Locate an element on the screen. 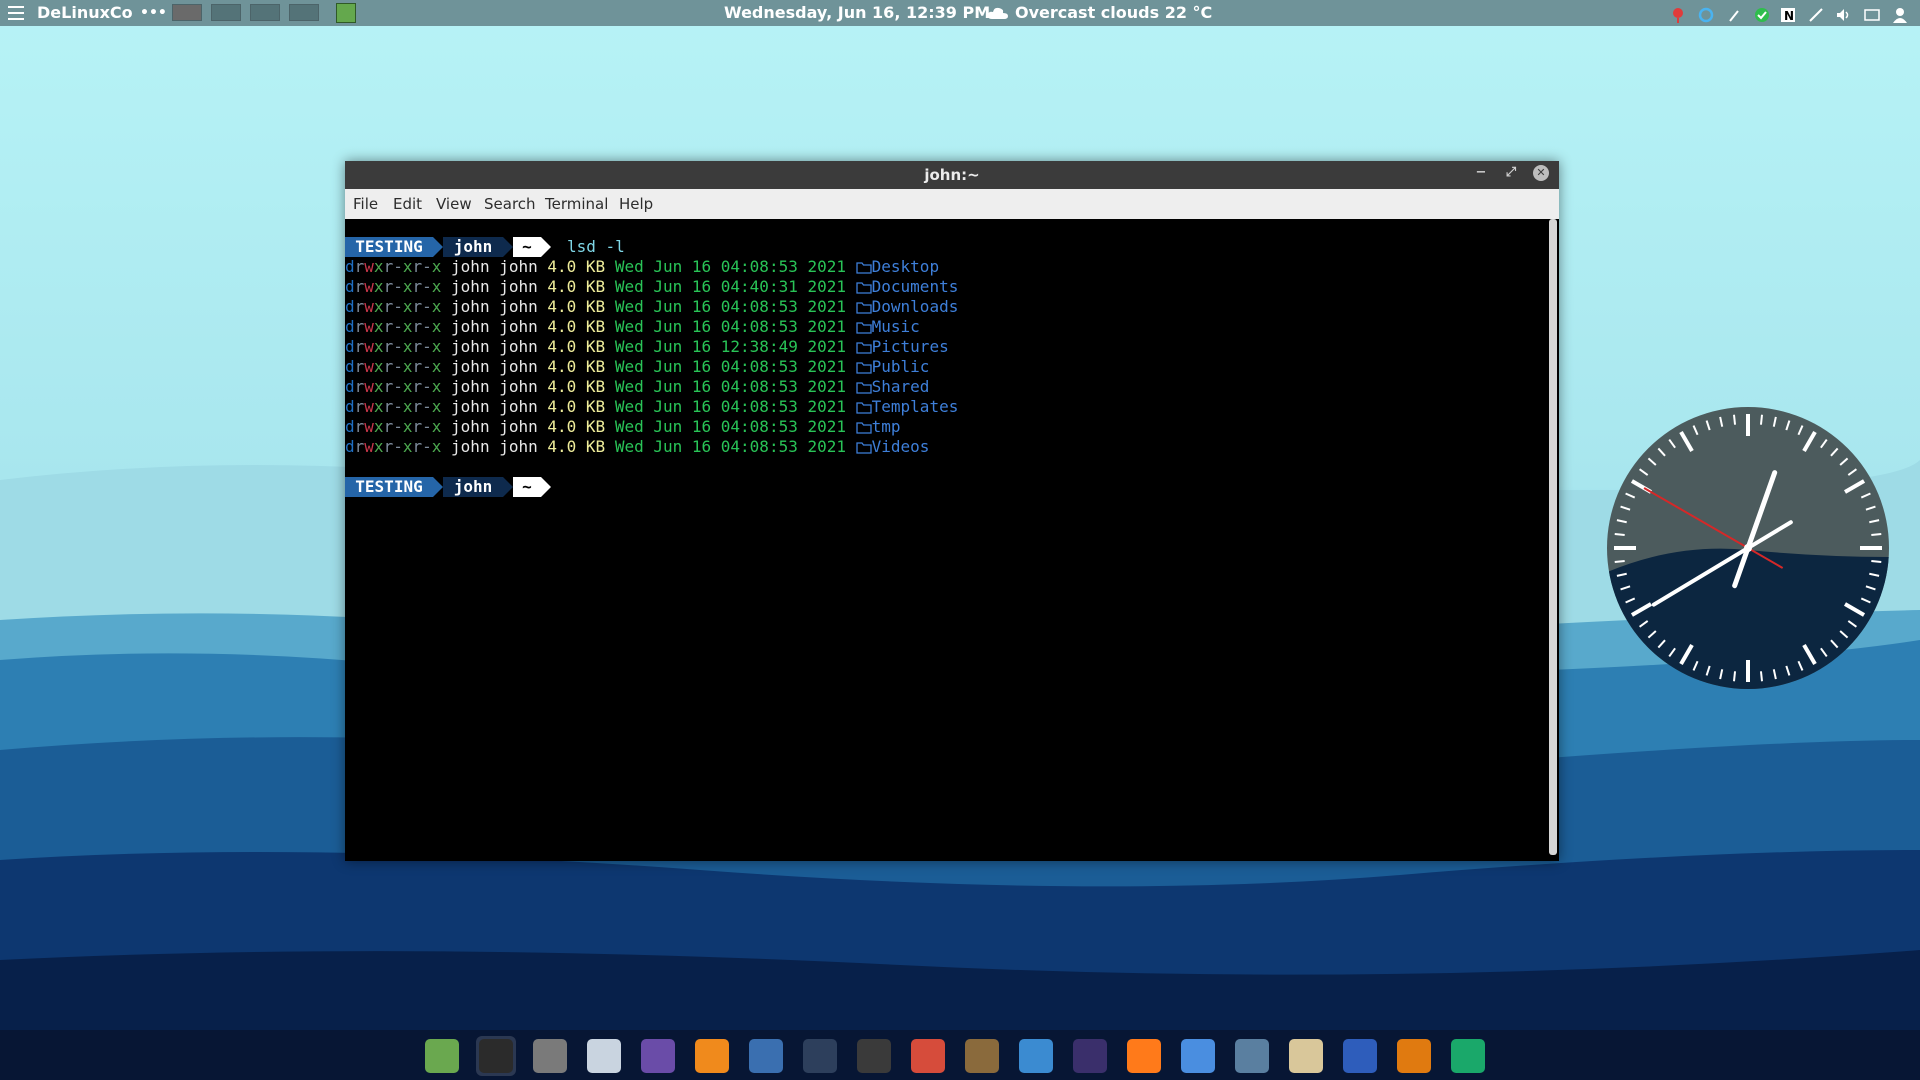  terminal-icon is located at coordinates (496, 1056).